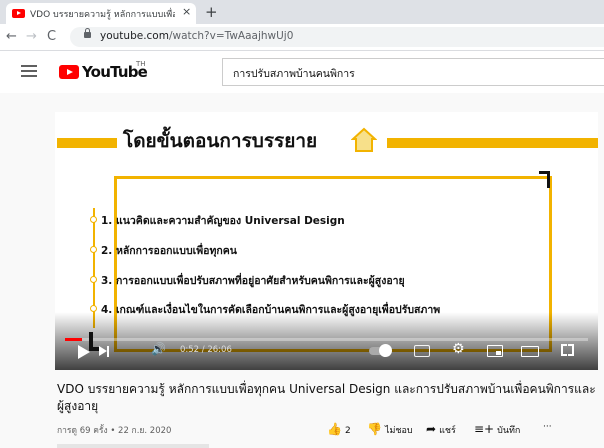  I want to click on youtube-logo-icon, so click(69, 72).